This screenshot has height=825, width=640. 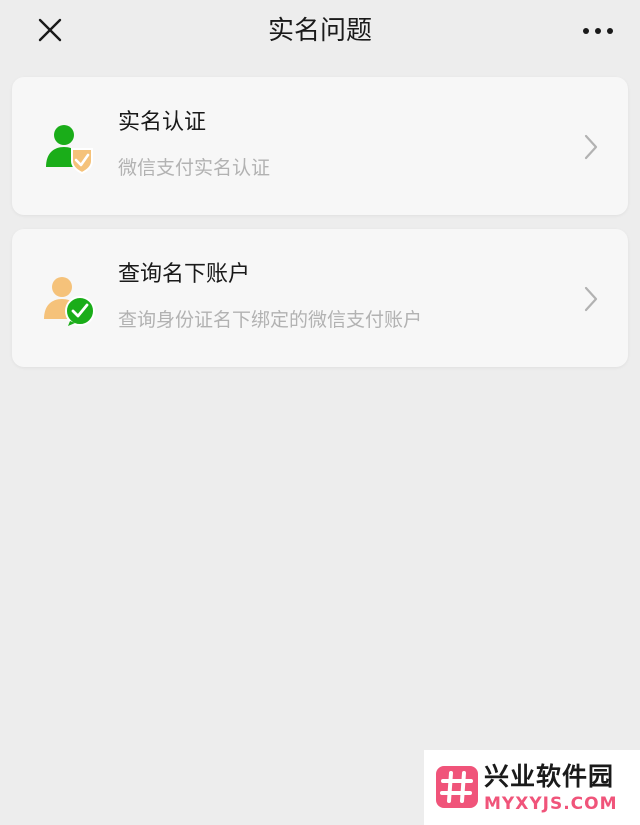 I want to click on watermark: 兴业软件园 MYXYJS.COM, so click(x=532, y=787).